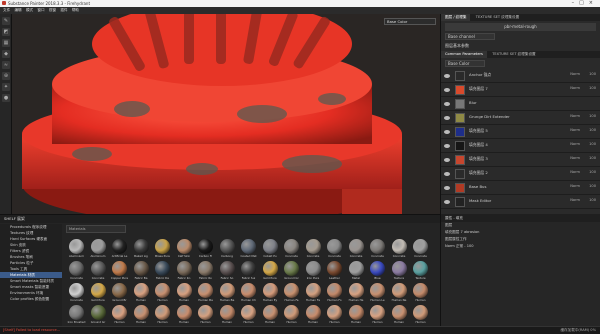 The image size is (600, 334). What do you see at coordinates (334, 270) in the screenshot?
I see `material-tile: Leather` at bounding box center [334, 270].